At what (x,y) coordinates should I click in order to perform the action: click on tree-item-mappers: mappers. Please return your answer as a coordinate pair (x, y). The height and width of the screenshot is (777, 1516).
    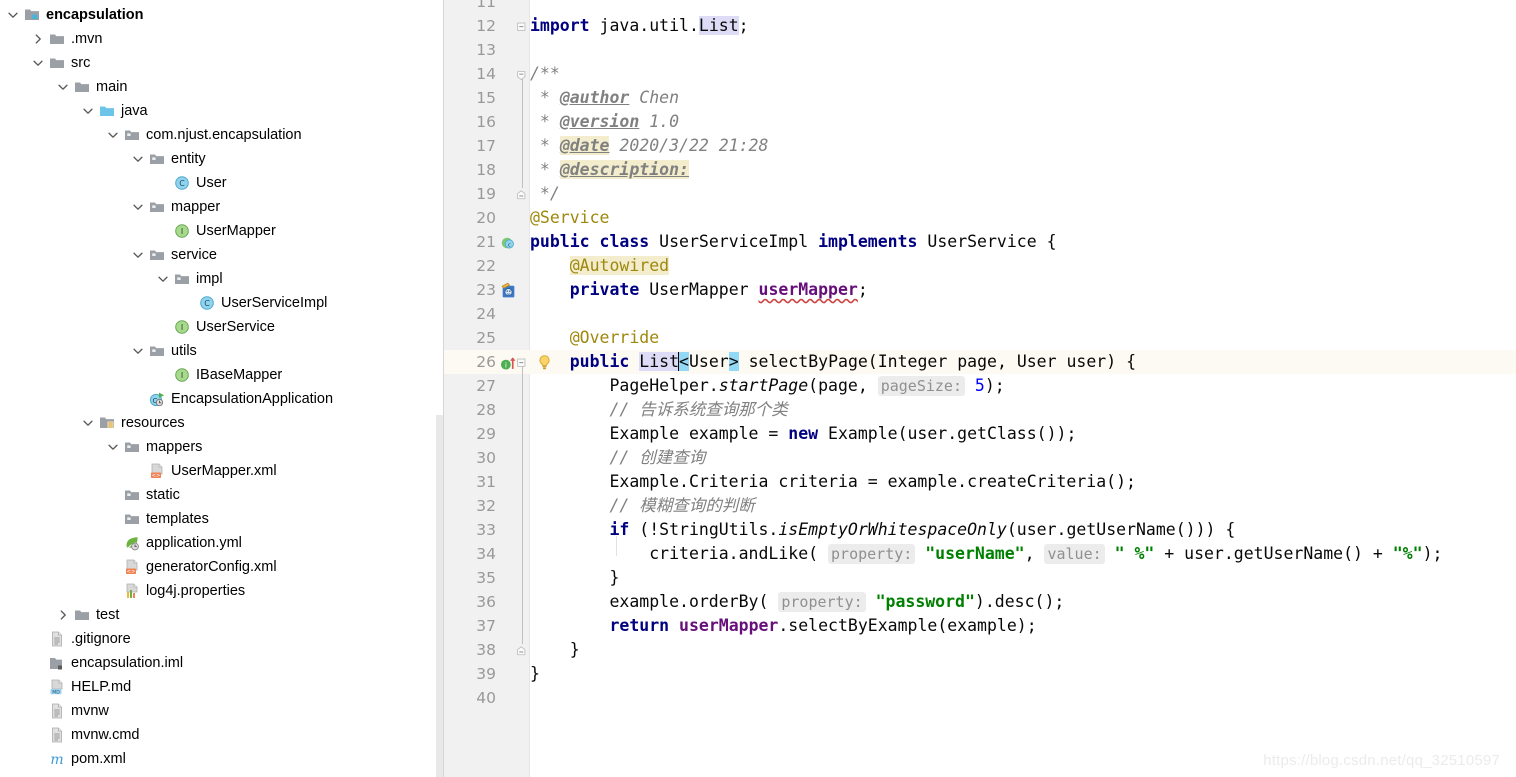
    Looking at the image, I should click on (222, 447).